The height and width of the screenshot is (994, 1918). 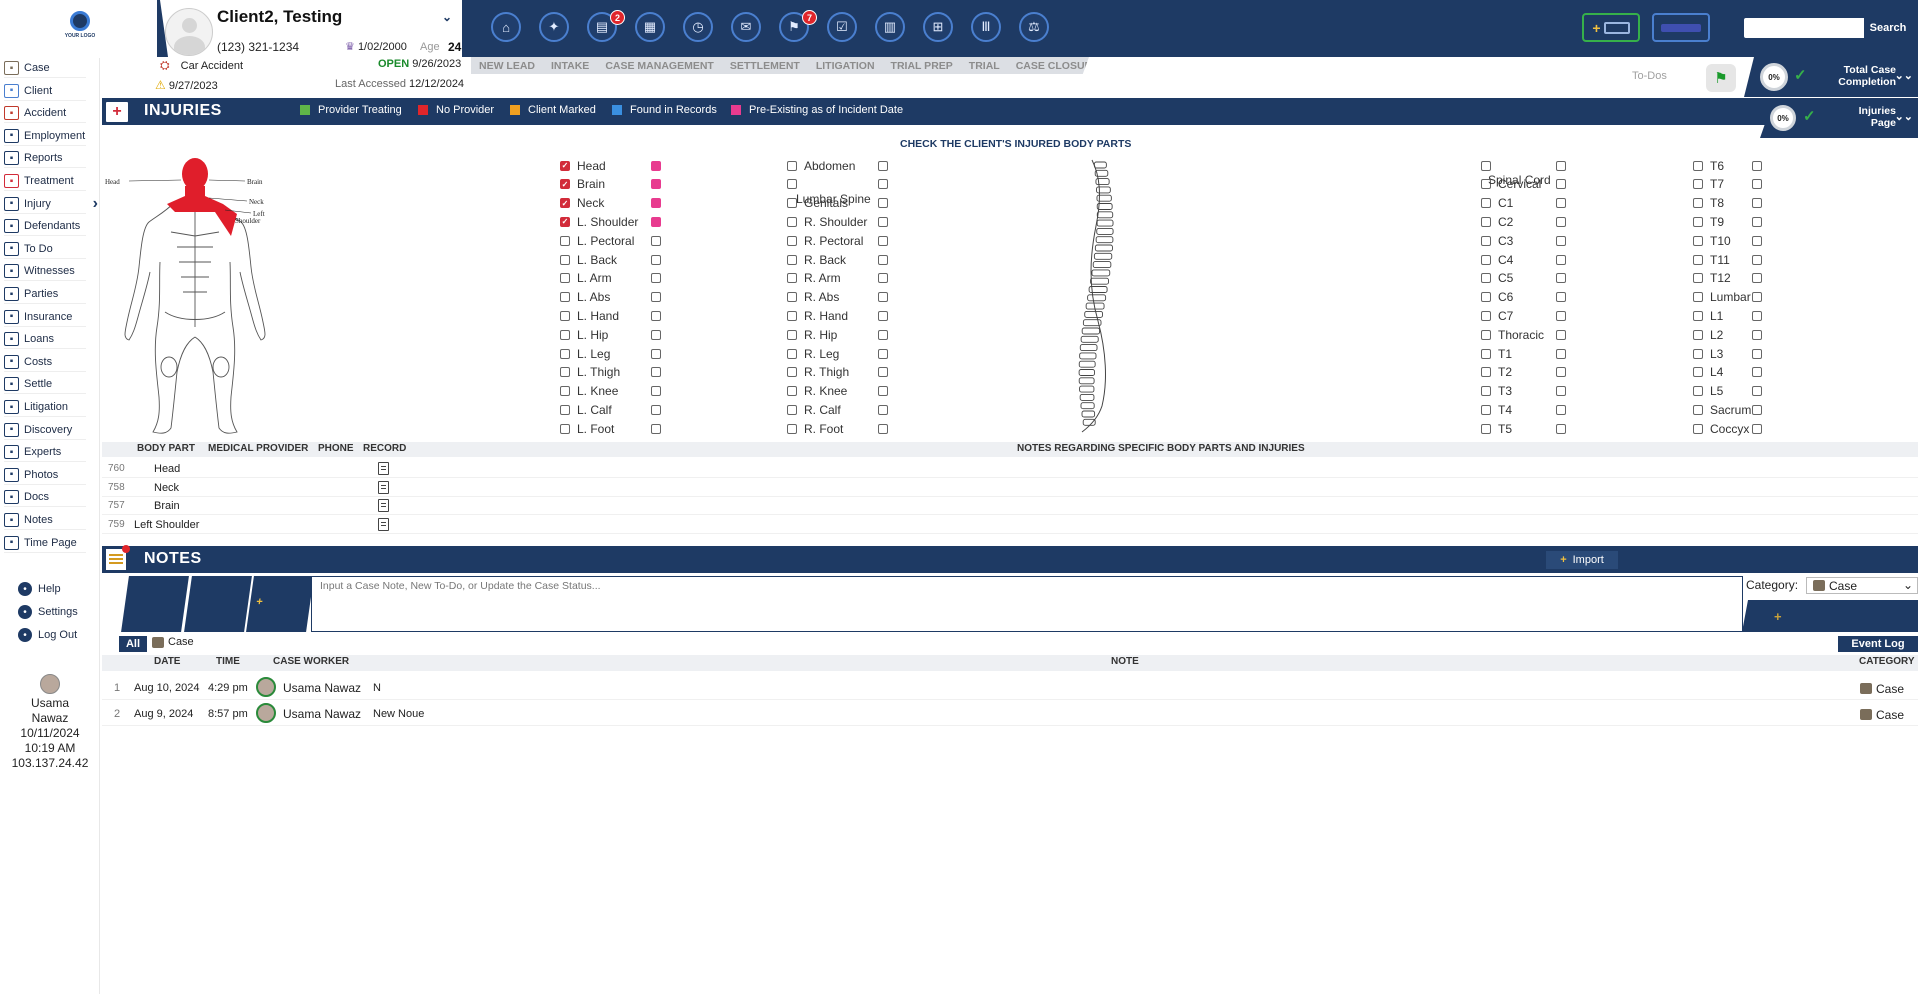 What do you see at coordinates (1582, 560) in the screenshot?
I see `import-button: + Import` at bounding box center [1582, 560].